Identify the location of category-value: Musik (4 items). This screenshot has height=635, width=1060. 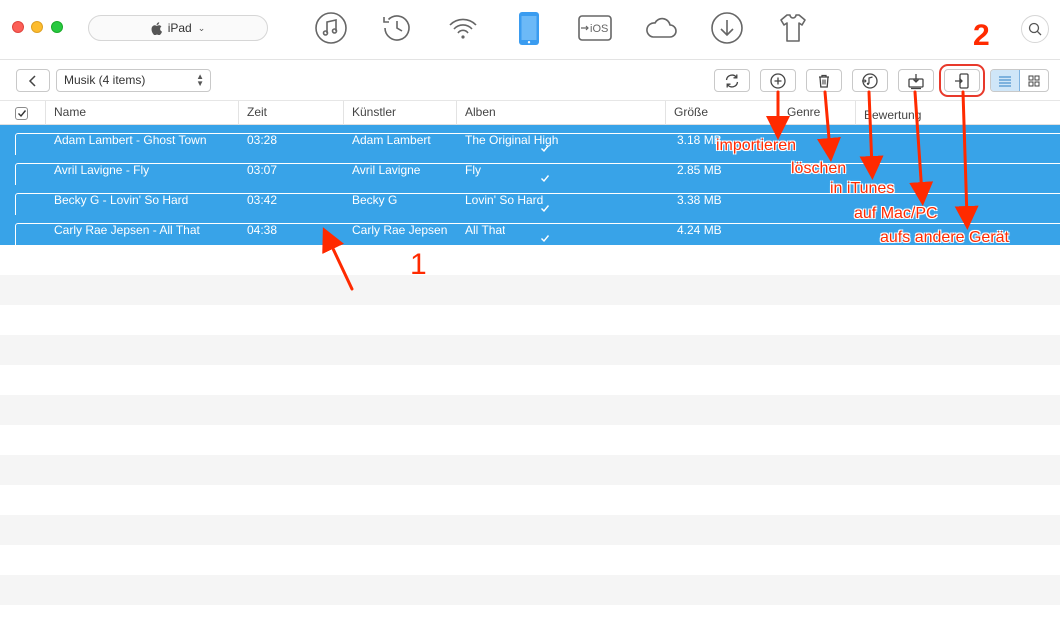
(105, 80).